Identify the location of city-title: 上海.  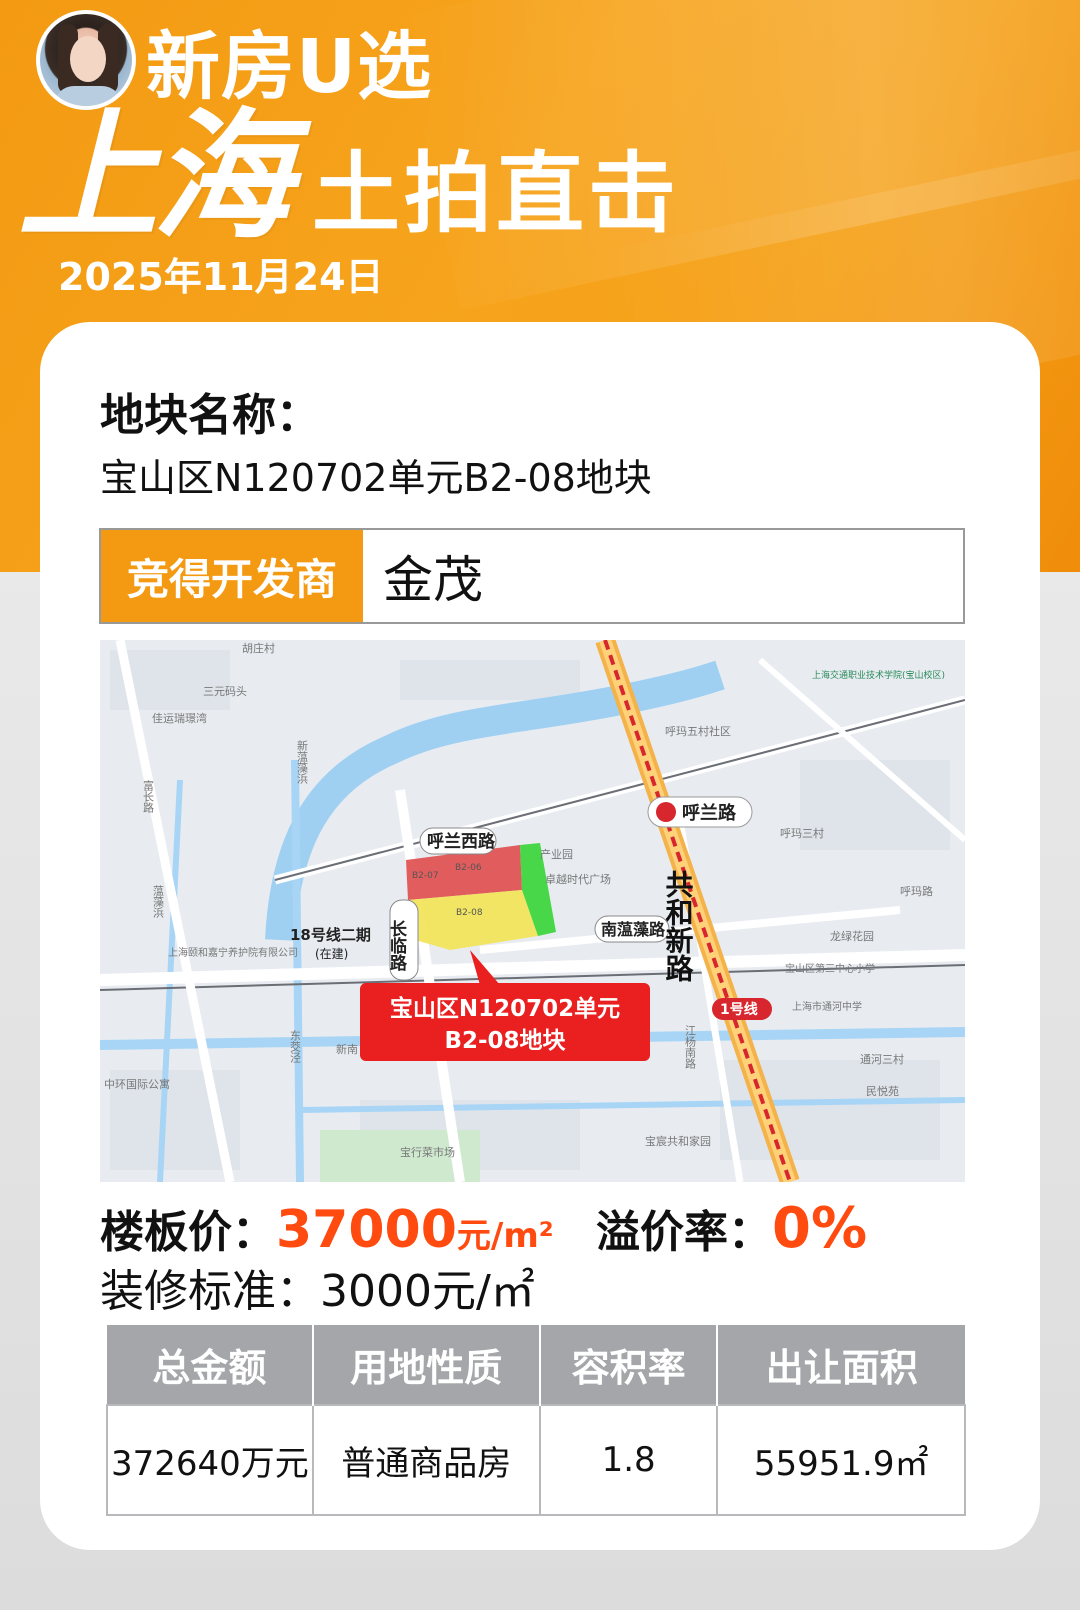
(155, 177).